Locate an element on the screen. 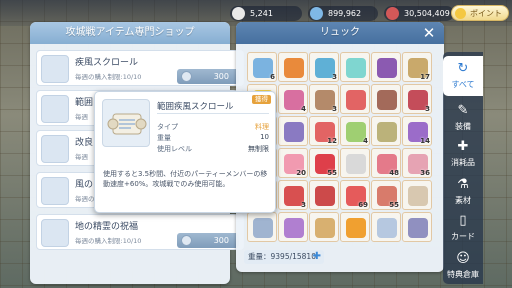  inventory-slot: 17 is located at coordinates (417, 67).